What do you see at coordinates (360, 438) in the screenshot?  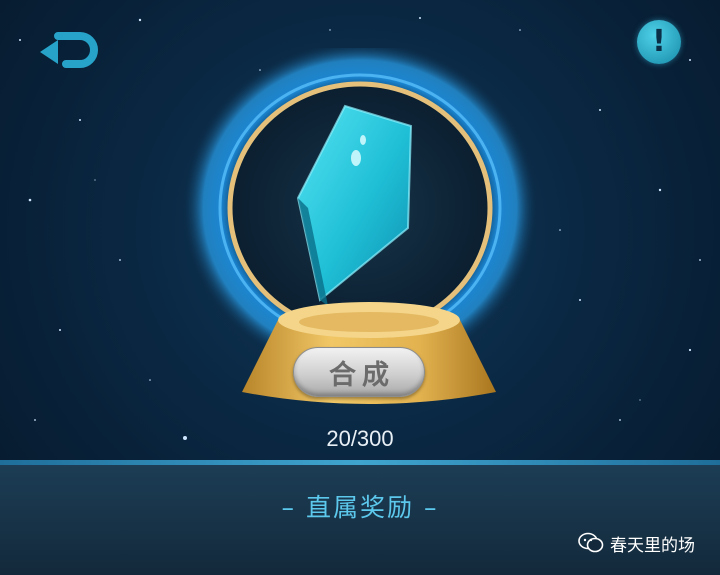 I see `progress-count: 20/300` at bounding box center [360, 438].